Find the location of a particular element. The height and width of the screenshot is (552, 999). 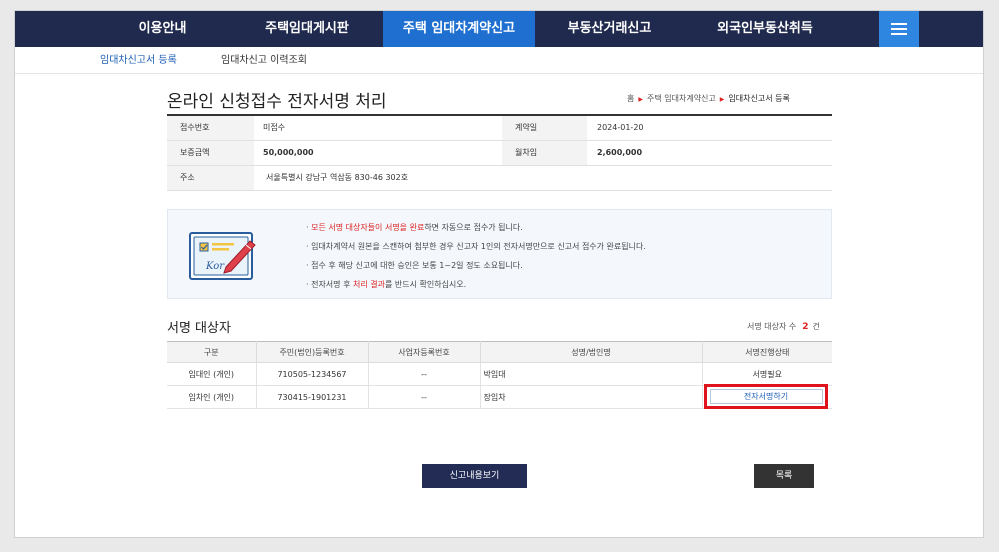

info-row: 주소 서울특별시 강남구 역삼동 830-46 302호 is located at coordinates (499, 178).